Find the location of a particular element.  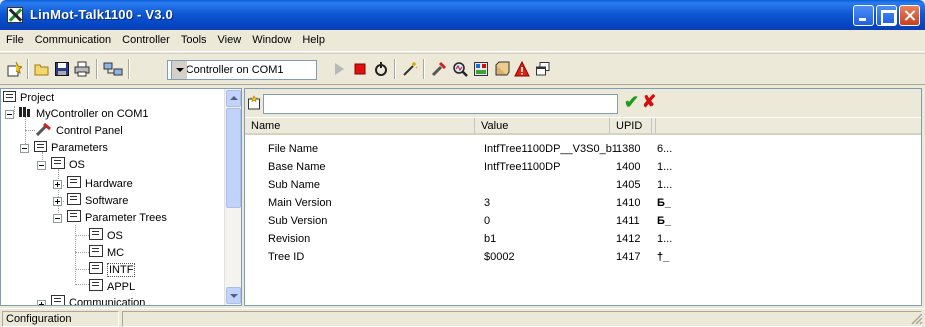

menu-window: Window is located at coordinates (271, 38).